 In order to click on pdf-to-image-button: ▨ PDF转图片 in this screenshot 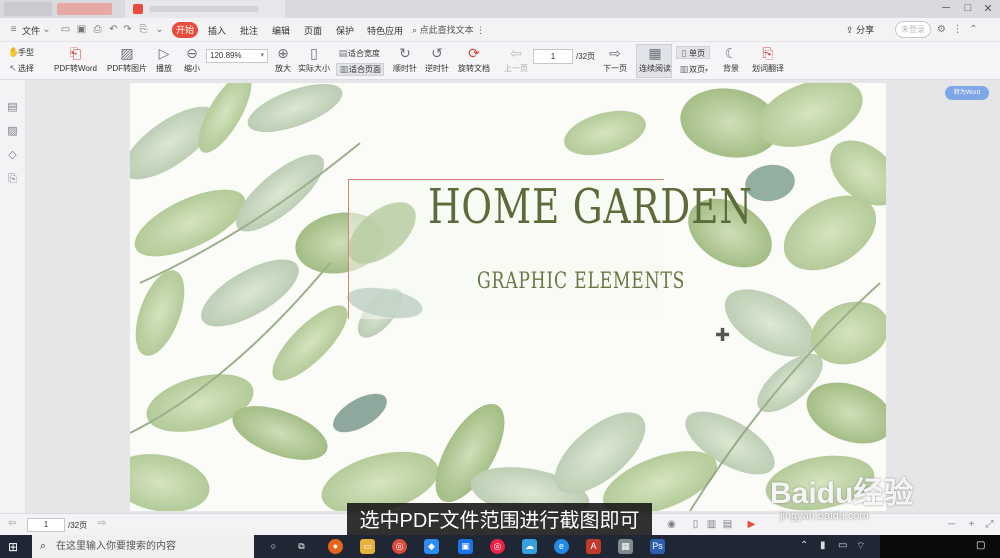, I will do `click(127, 59)`.